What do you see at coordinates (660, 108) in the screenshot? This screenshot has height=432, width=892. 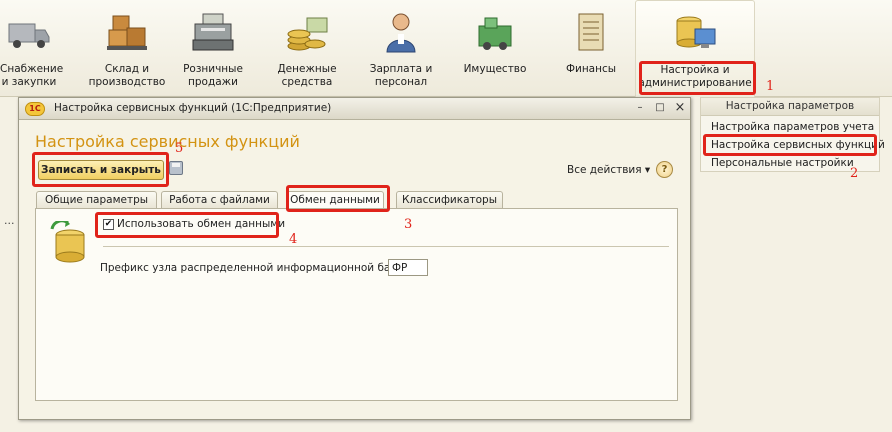 I see `maximize-button: □` at bounding box center [660, 108].